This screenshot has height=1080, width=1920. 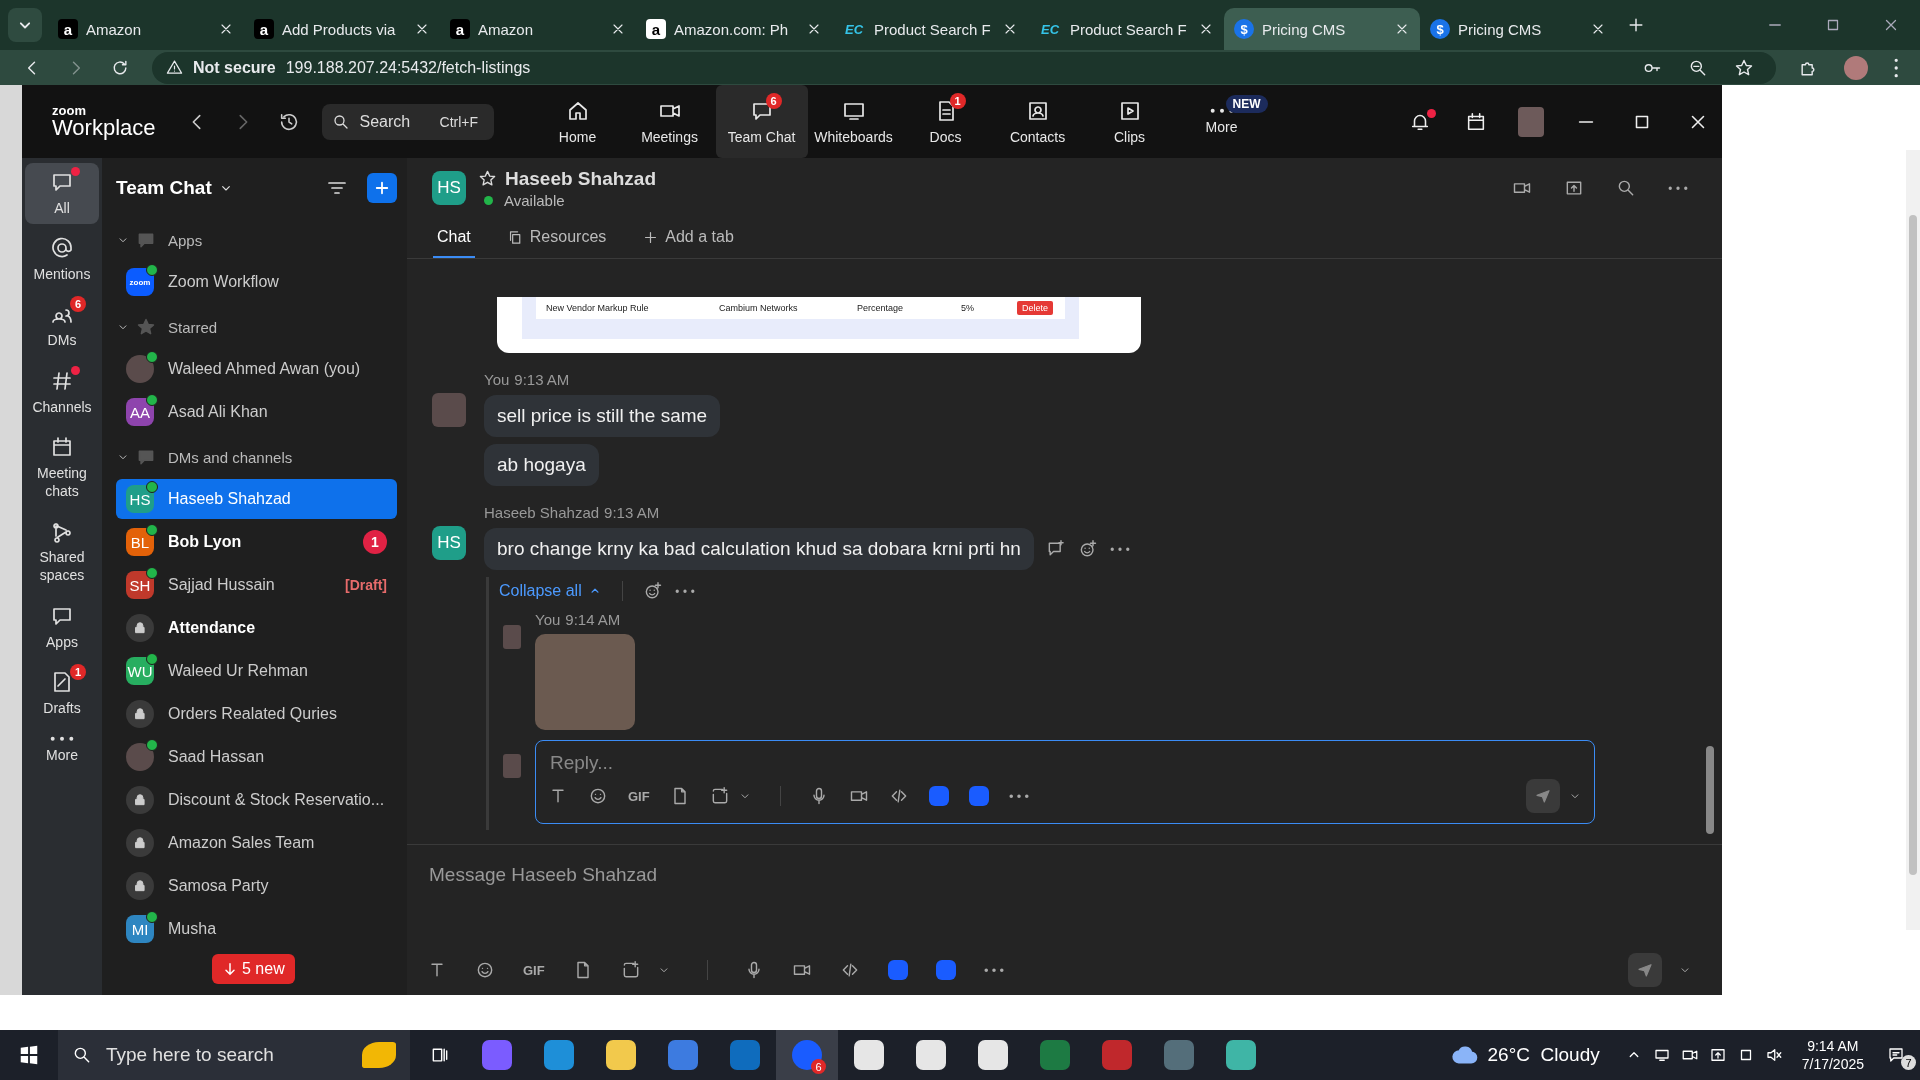 I want to click on table-cell-text: New Vendor Markup Rule, so click(x=598, y=308).